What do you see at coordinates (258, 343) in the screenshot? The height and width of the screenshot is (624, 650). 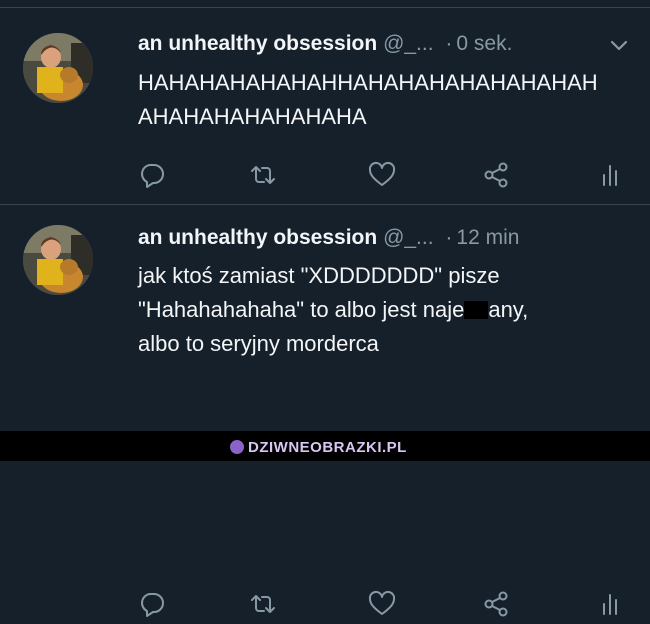 I see `tweet-text-line: albo to seryjny morderca` at bounding box center [258, 343].